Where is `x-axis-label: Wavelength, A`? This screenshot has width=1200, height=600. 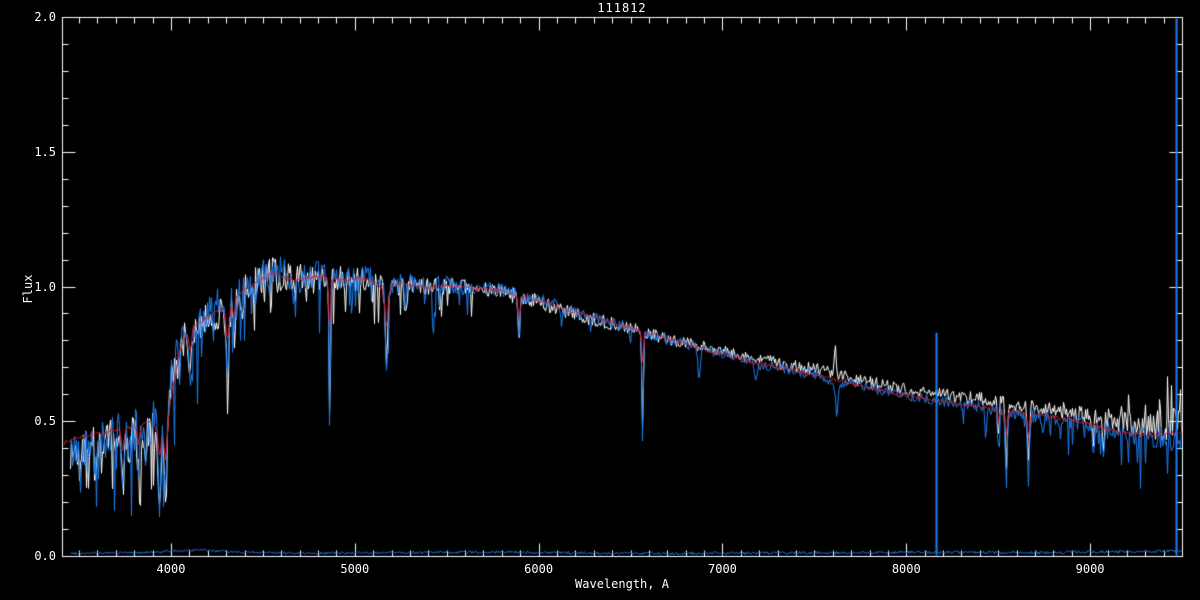
x-axis-label: Wavelength, A is located at coordinates (622, 584).